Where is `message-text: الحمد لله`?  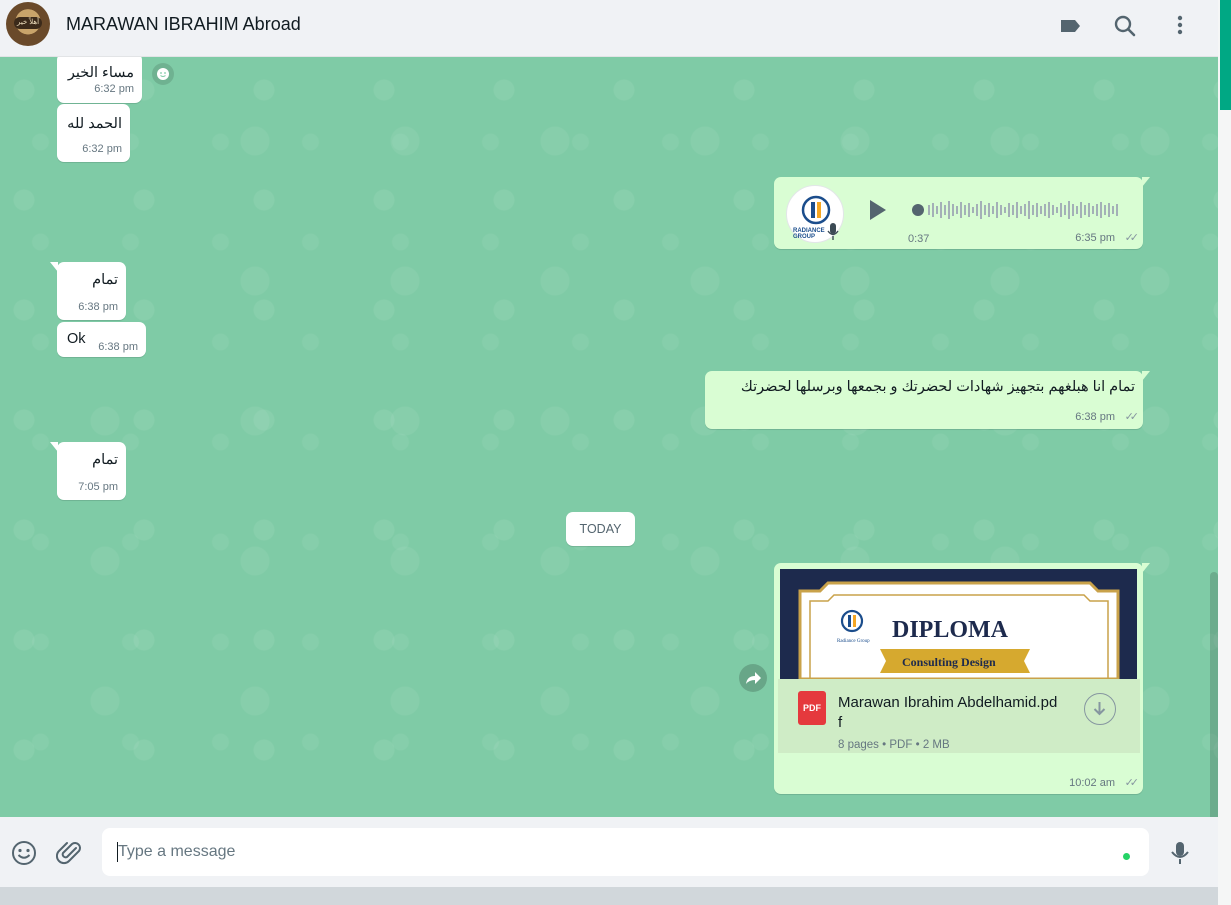 message-text: الحمد لله is located at coordinates (94, 124).